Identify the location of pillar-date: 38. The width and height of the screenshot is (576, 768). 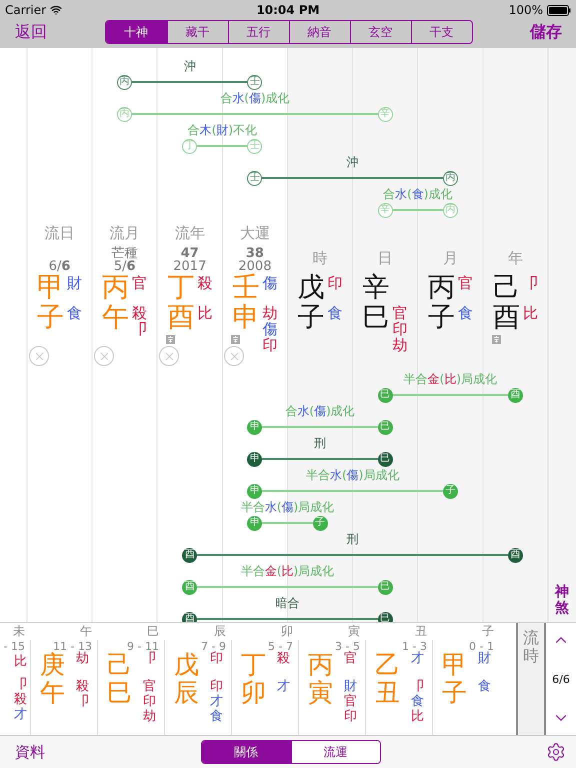
(255, 253).